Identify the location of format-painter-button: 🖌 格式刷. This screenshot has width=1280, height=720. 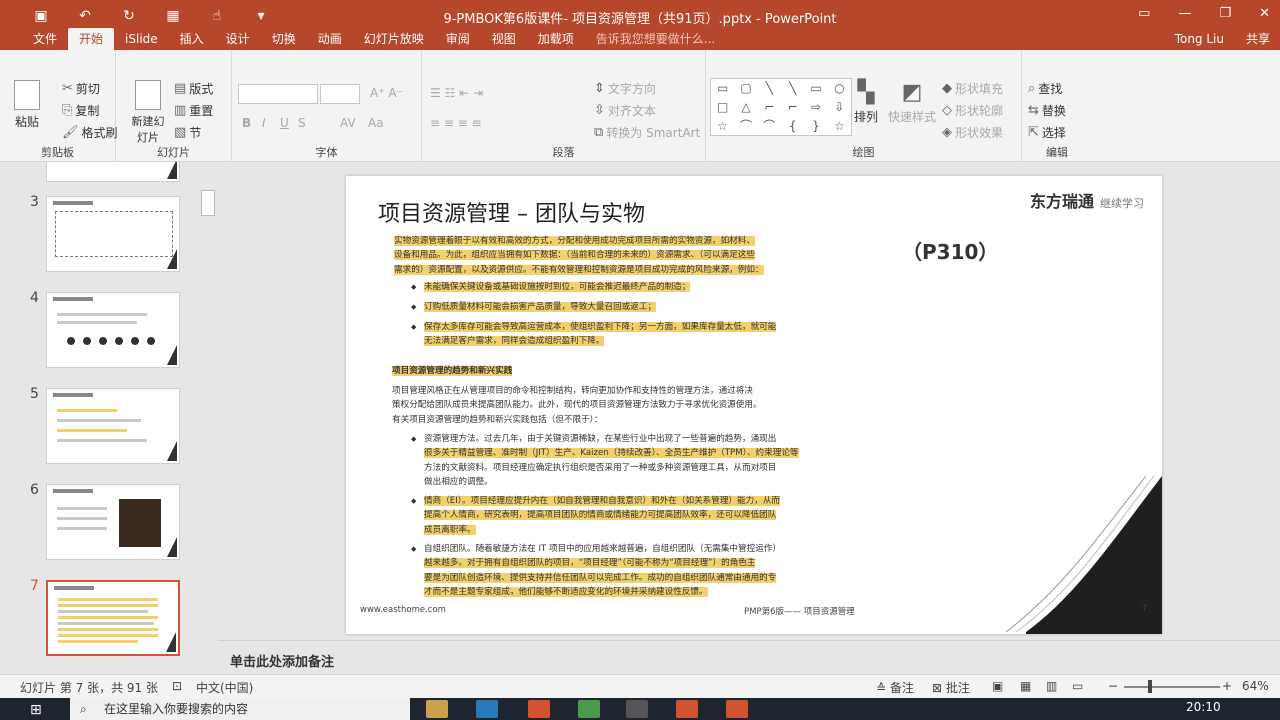
(90, 132).